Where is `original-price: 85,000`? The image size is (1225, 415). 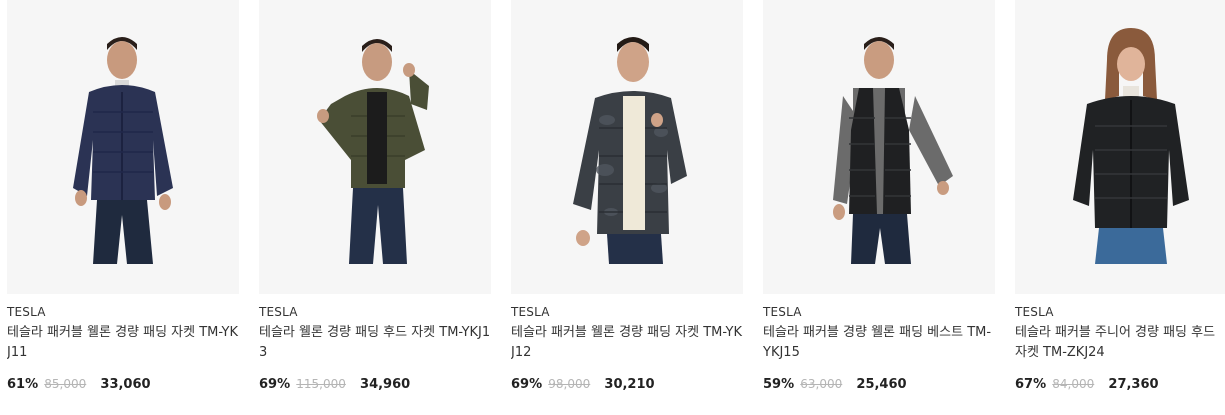
original-price: 85,000 is located at coordinates (65, 384).